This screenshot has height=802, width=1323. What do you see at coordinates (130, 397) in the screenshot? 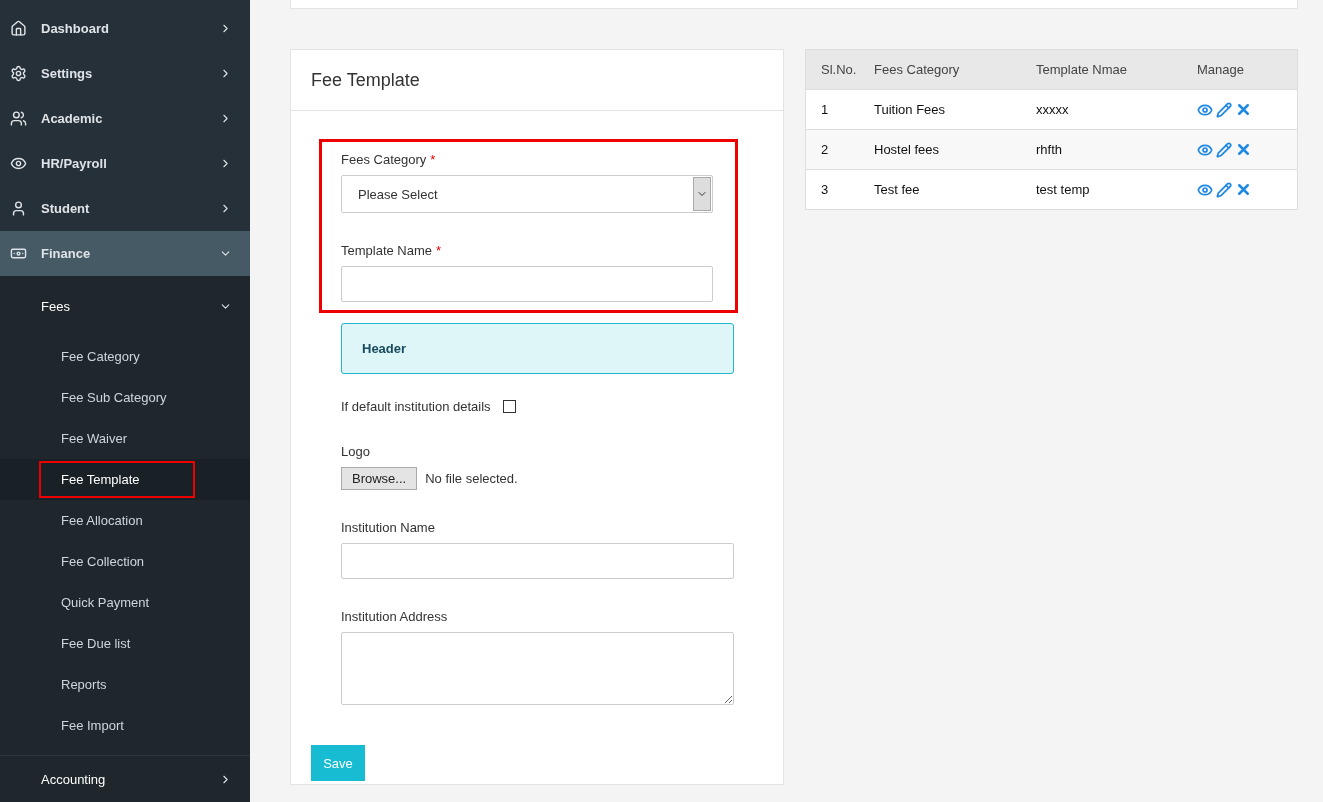
I see `sidebar-link: Fee Sub Category` at bounding box center [130, 397].